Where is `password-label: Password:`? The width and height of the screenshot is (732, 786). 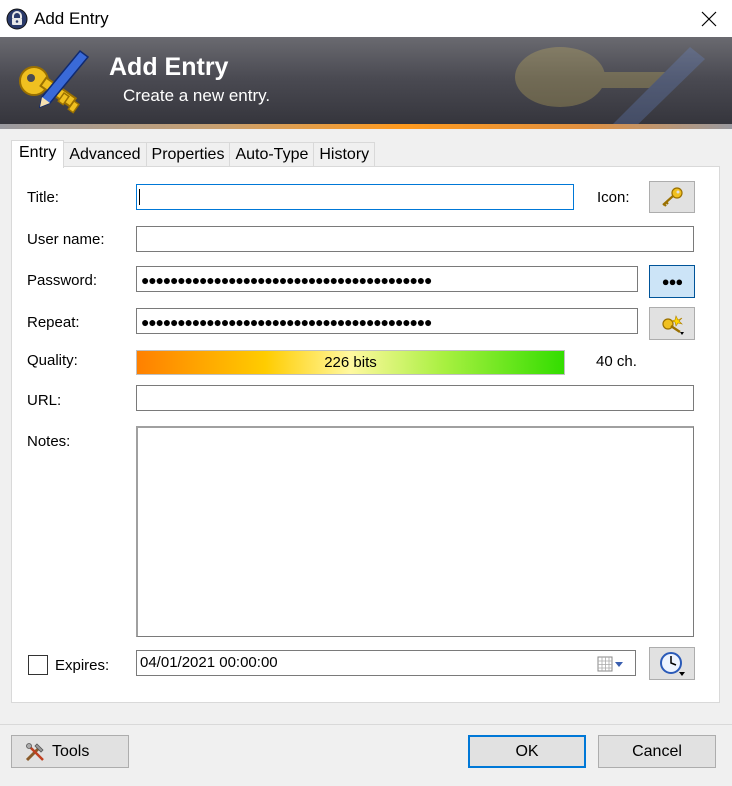 password-label: Password: is located at coordinates (62, 280).